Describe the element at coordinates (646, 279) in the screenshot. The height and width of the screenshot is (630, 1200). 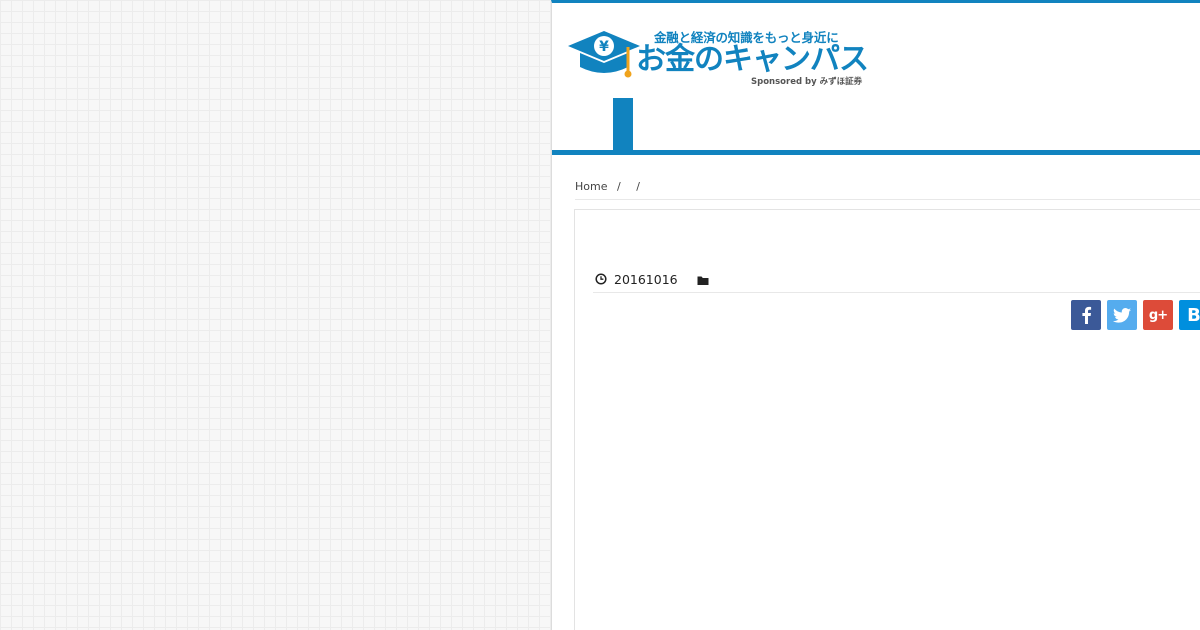
I see `article-date: 20161016` at that location.